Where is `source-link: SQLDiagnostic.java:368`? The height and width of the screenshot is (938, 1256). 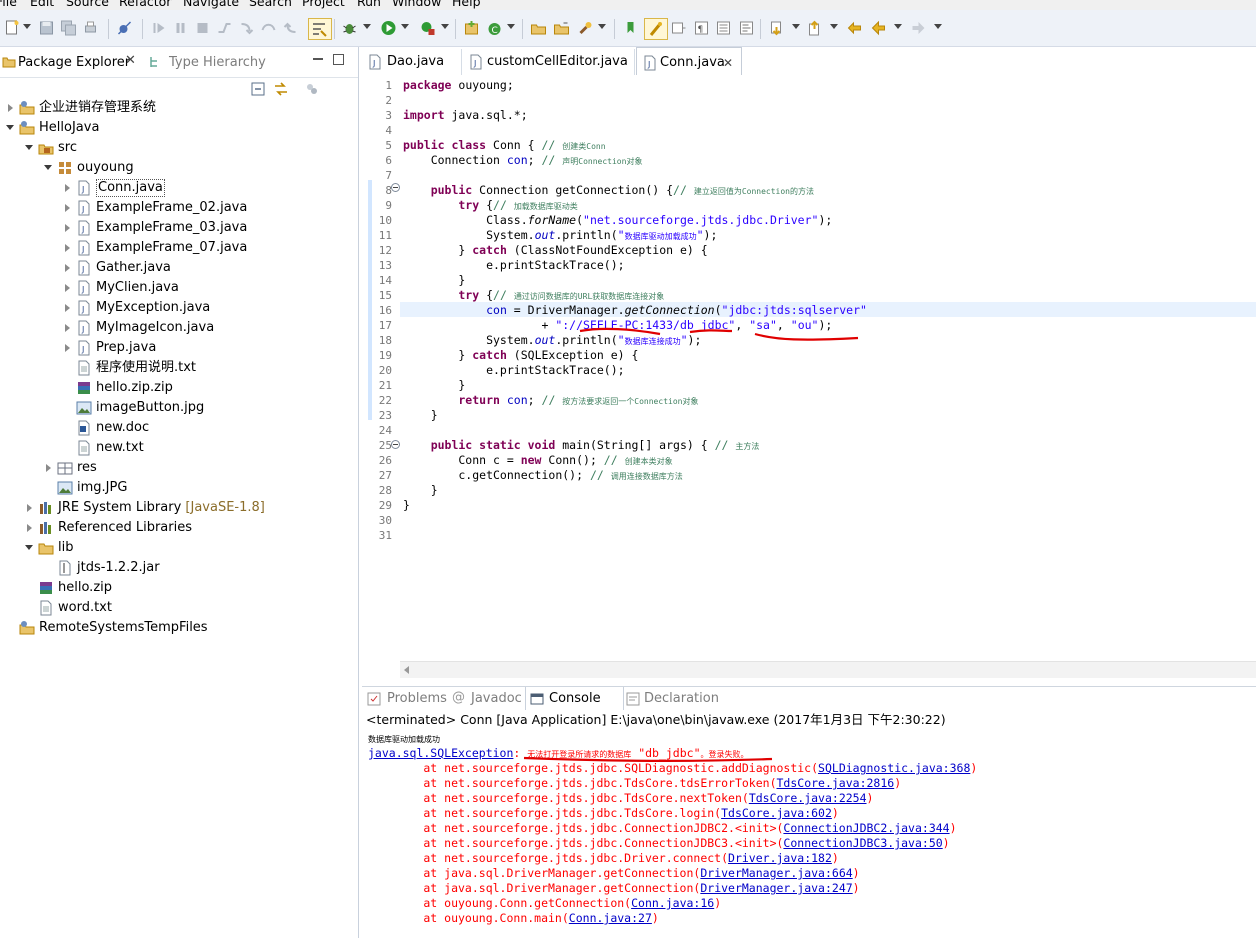 source-link: SQLDiagnostic.java:368 is located at coordinates (894, 768).